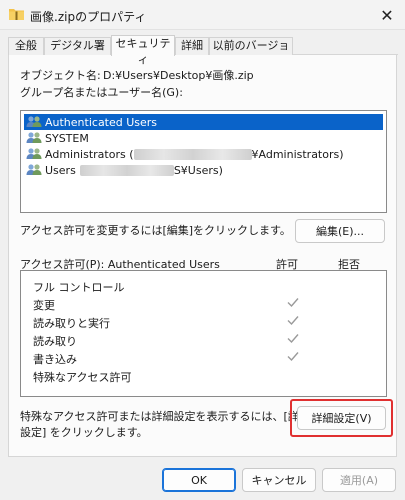 The height and width of the screenshot is (500, 405). What do you see at coordinates (165, 416) in the screenshot?
I see `advanced-hint-line1: 特殊なアクセス許可または詳細設定を表示するには、[詳細` at bounding box center [165, 416].